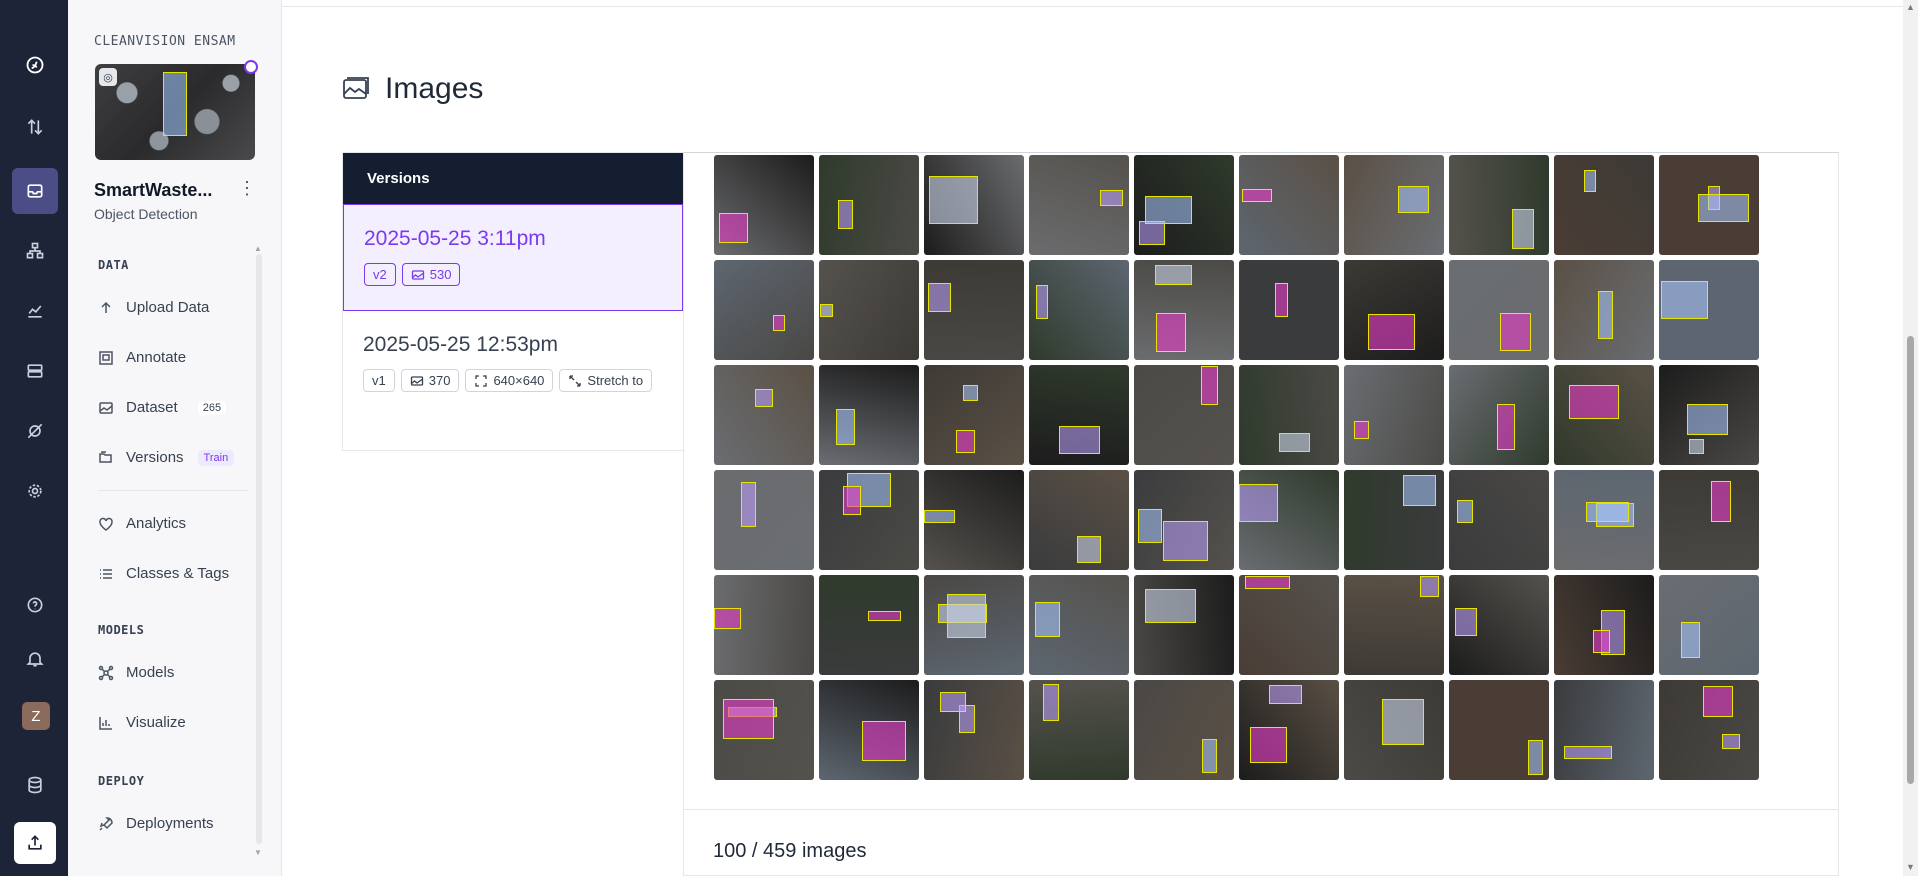 This screenshot has height=876, width=1918. What do you see at coordinates (247, 188) in the screenshot?
I see `kebab-menu-icon: ⋮` at bounding box center [247, 188].